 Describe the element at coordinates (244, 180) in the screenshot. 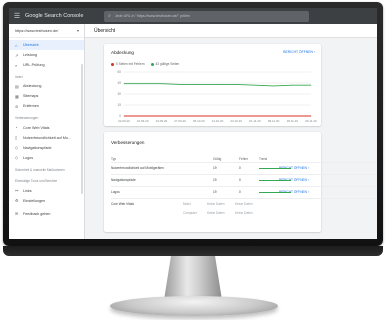

I see `table-row: Navigationspfade 19 0 BERICHT ÖFFNEN ›` at that location.